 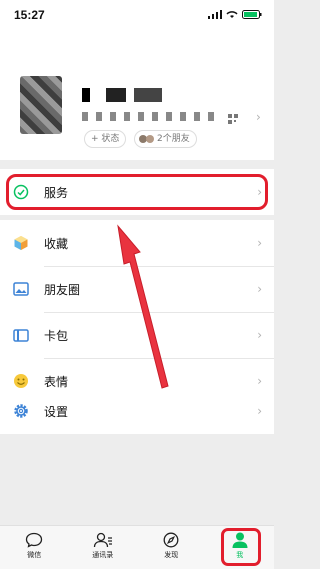 I want to click on menu-item-favorites: 收藏 ›, so click(x=137, y=243).